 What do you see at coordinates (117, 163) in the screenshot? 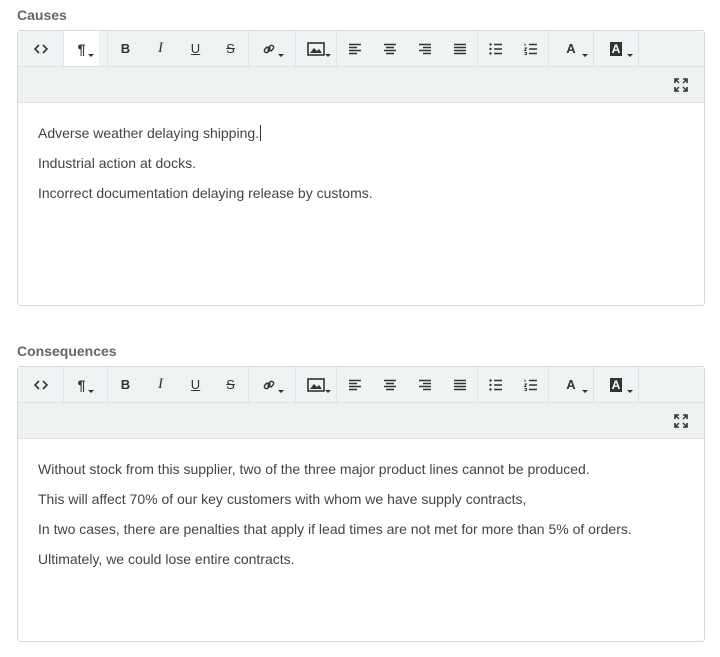
I see `text-line: Industrial action at docks.` at bounding box center [117, 163].